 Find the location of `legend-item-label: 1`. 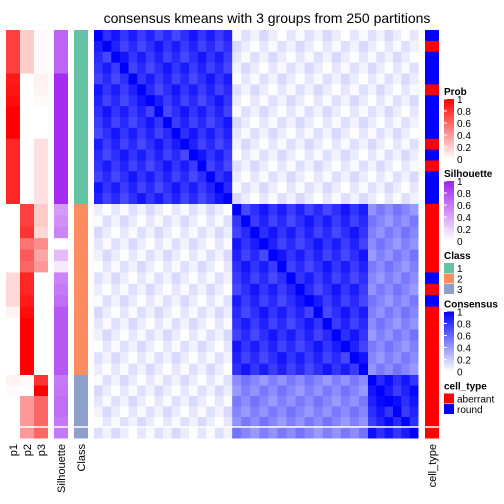

legend-item-label: 1 is located at coordinates (460, 269).